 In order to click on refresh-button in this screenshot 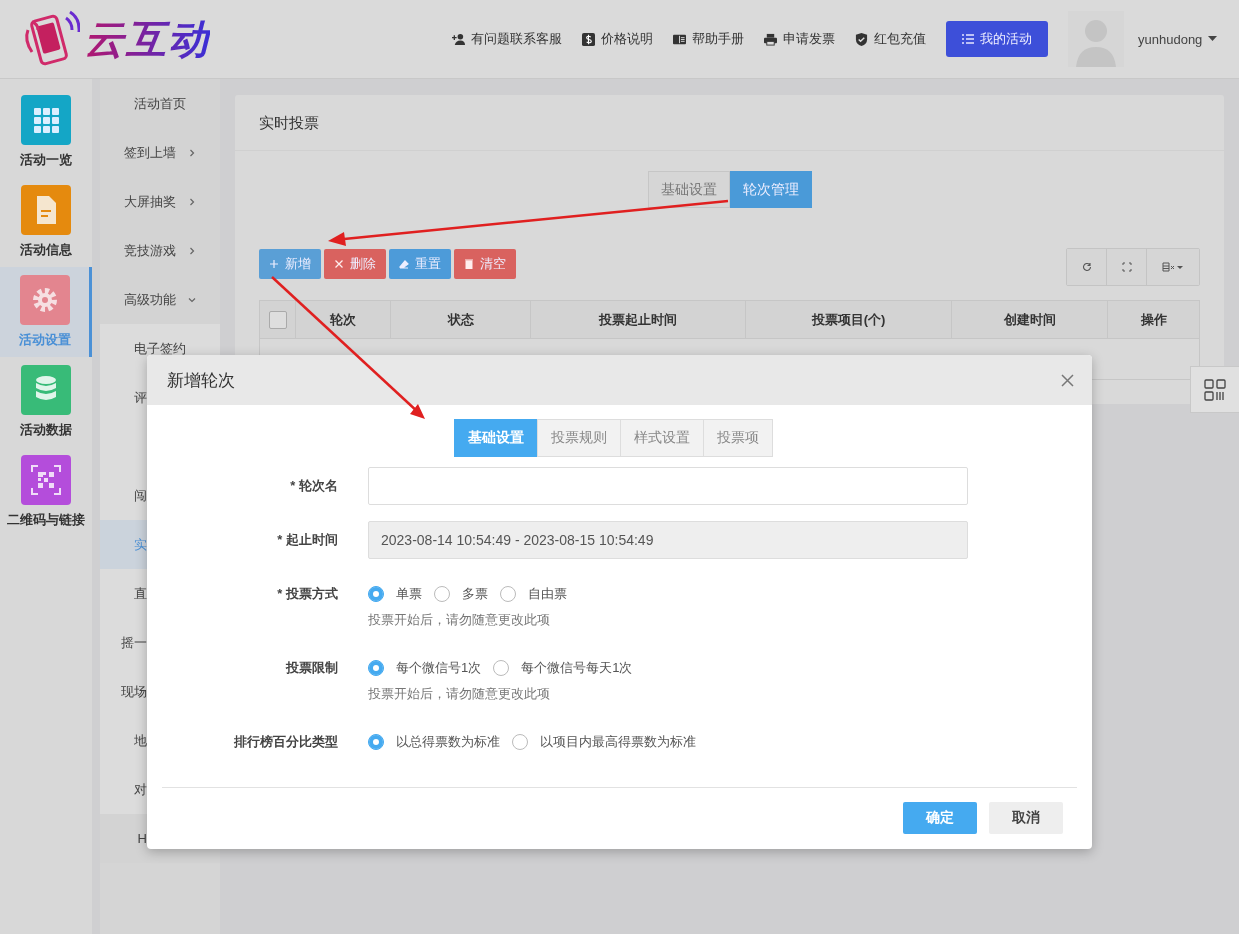, I will do `click(1087, 267)`.